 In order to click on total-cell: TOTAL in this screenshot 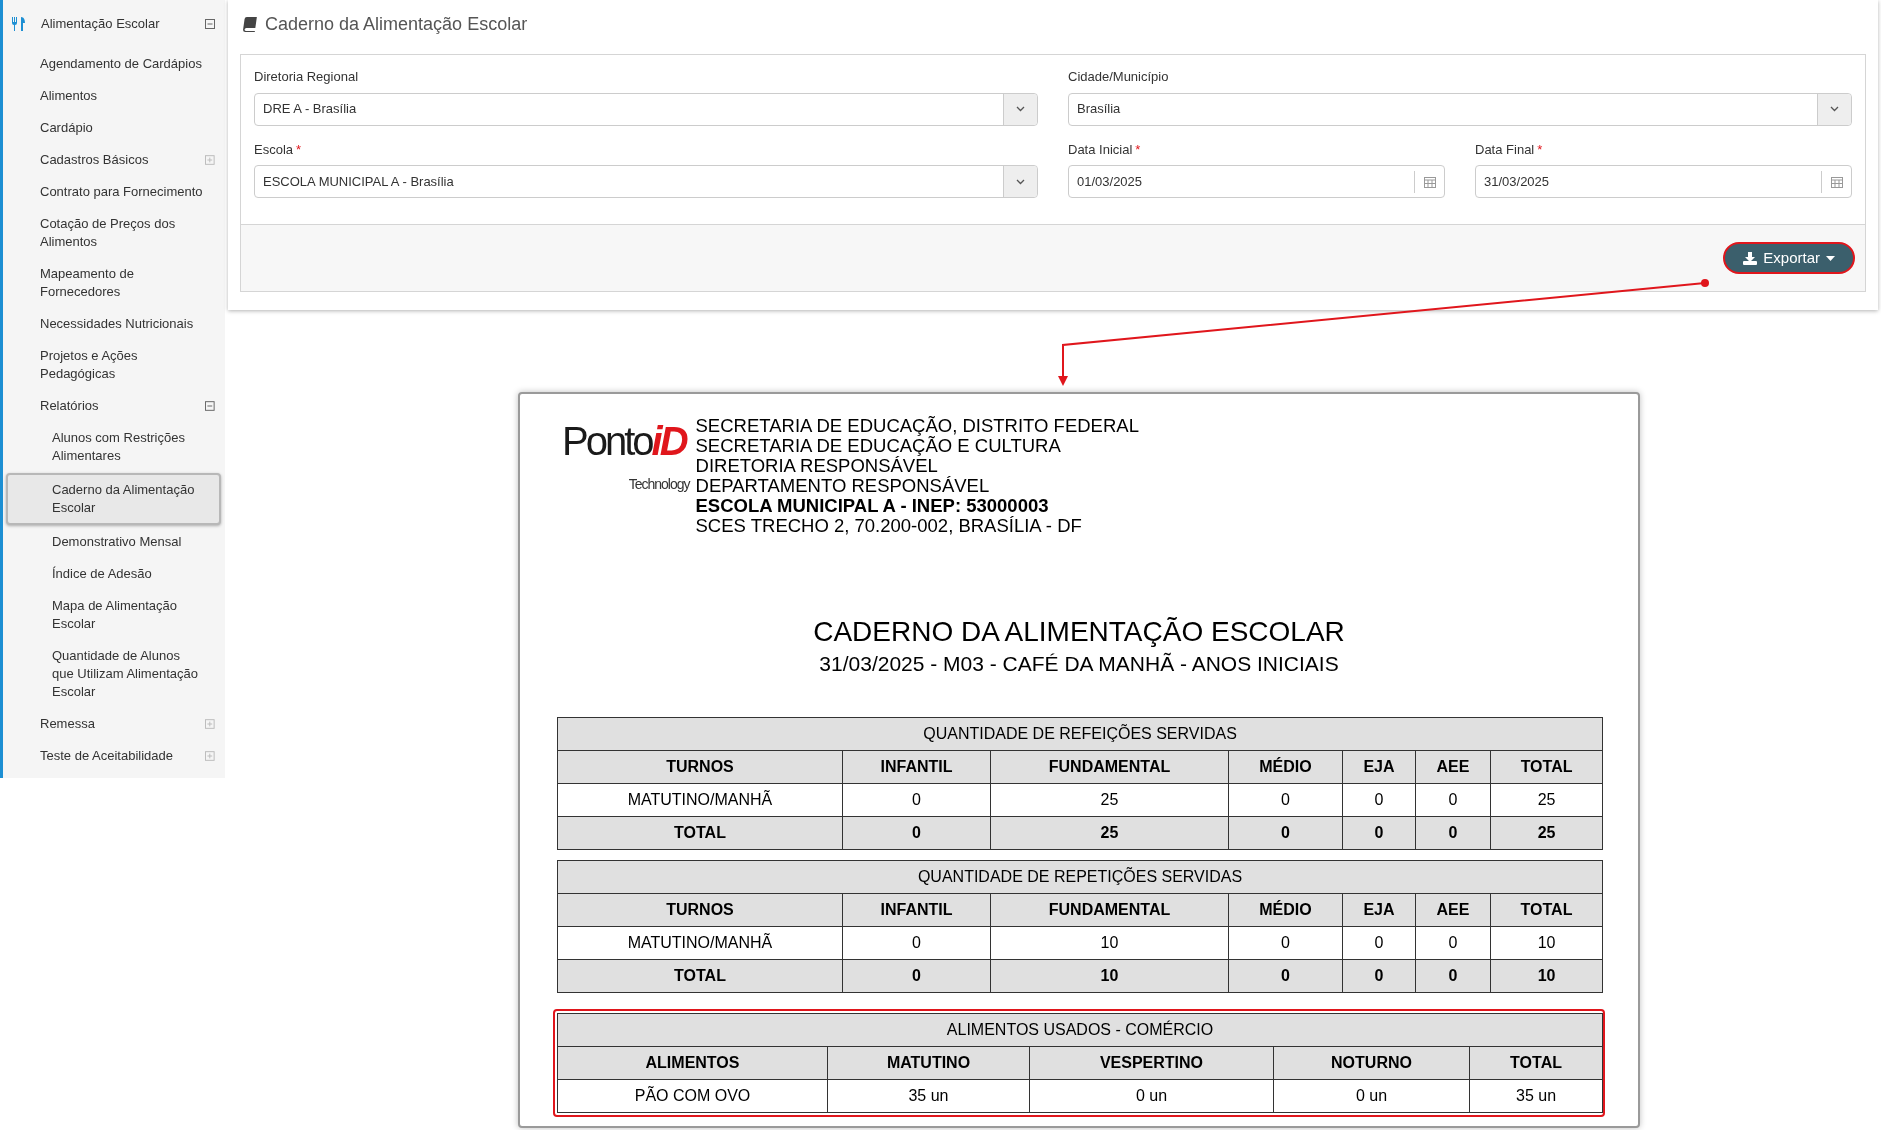, I will do `click(700, 976)`.